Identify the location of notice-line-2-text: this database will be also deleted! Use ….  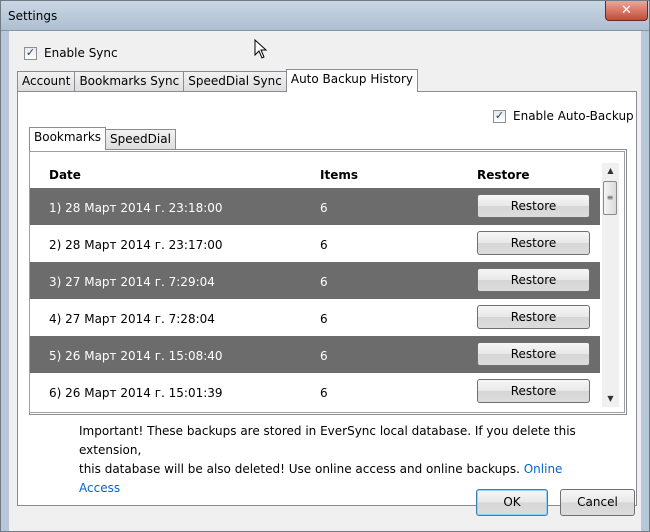
(299, 469).